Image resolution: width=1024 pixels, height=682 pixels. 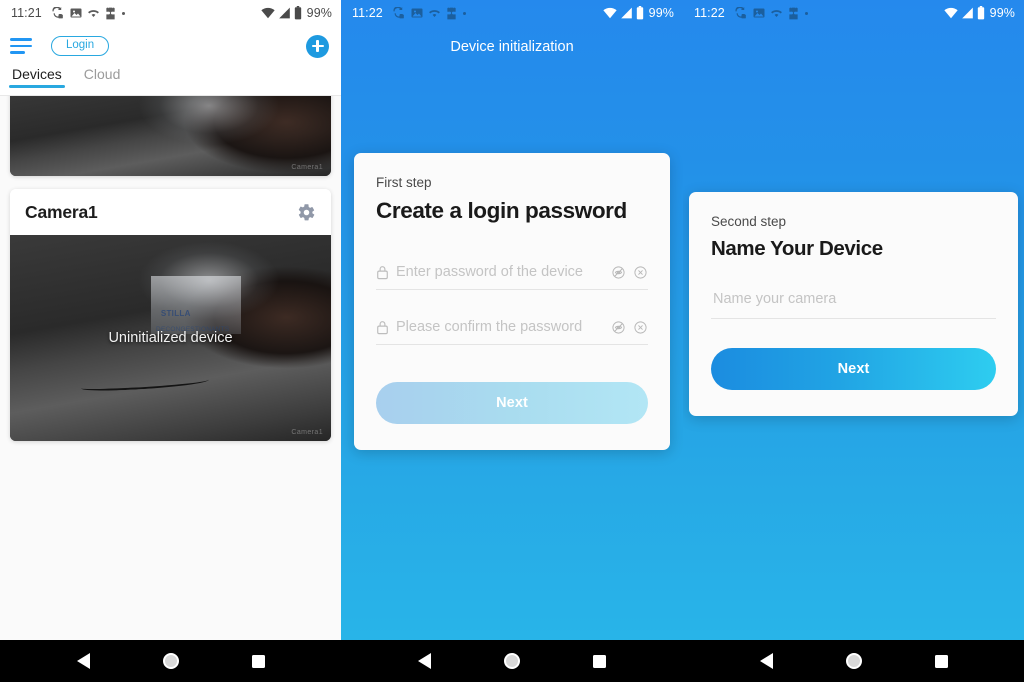 I want to click on camera-preview-image, so click(x=170, y=136).